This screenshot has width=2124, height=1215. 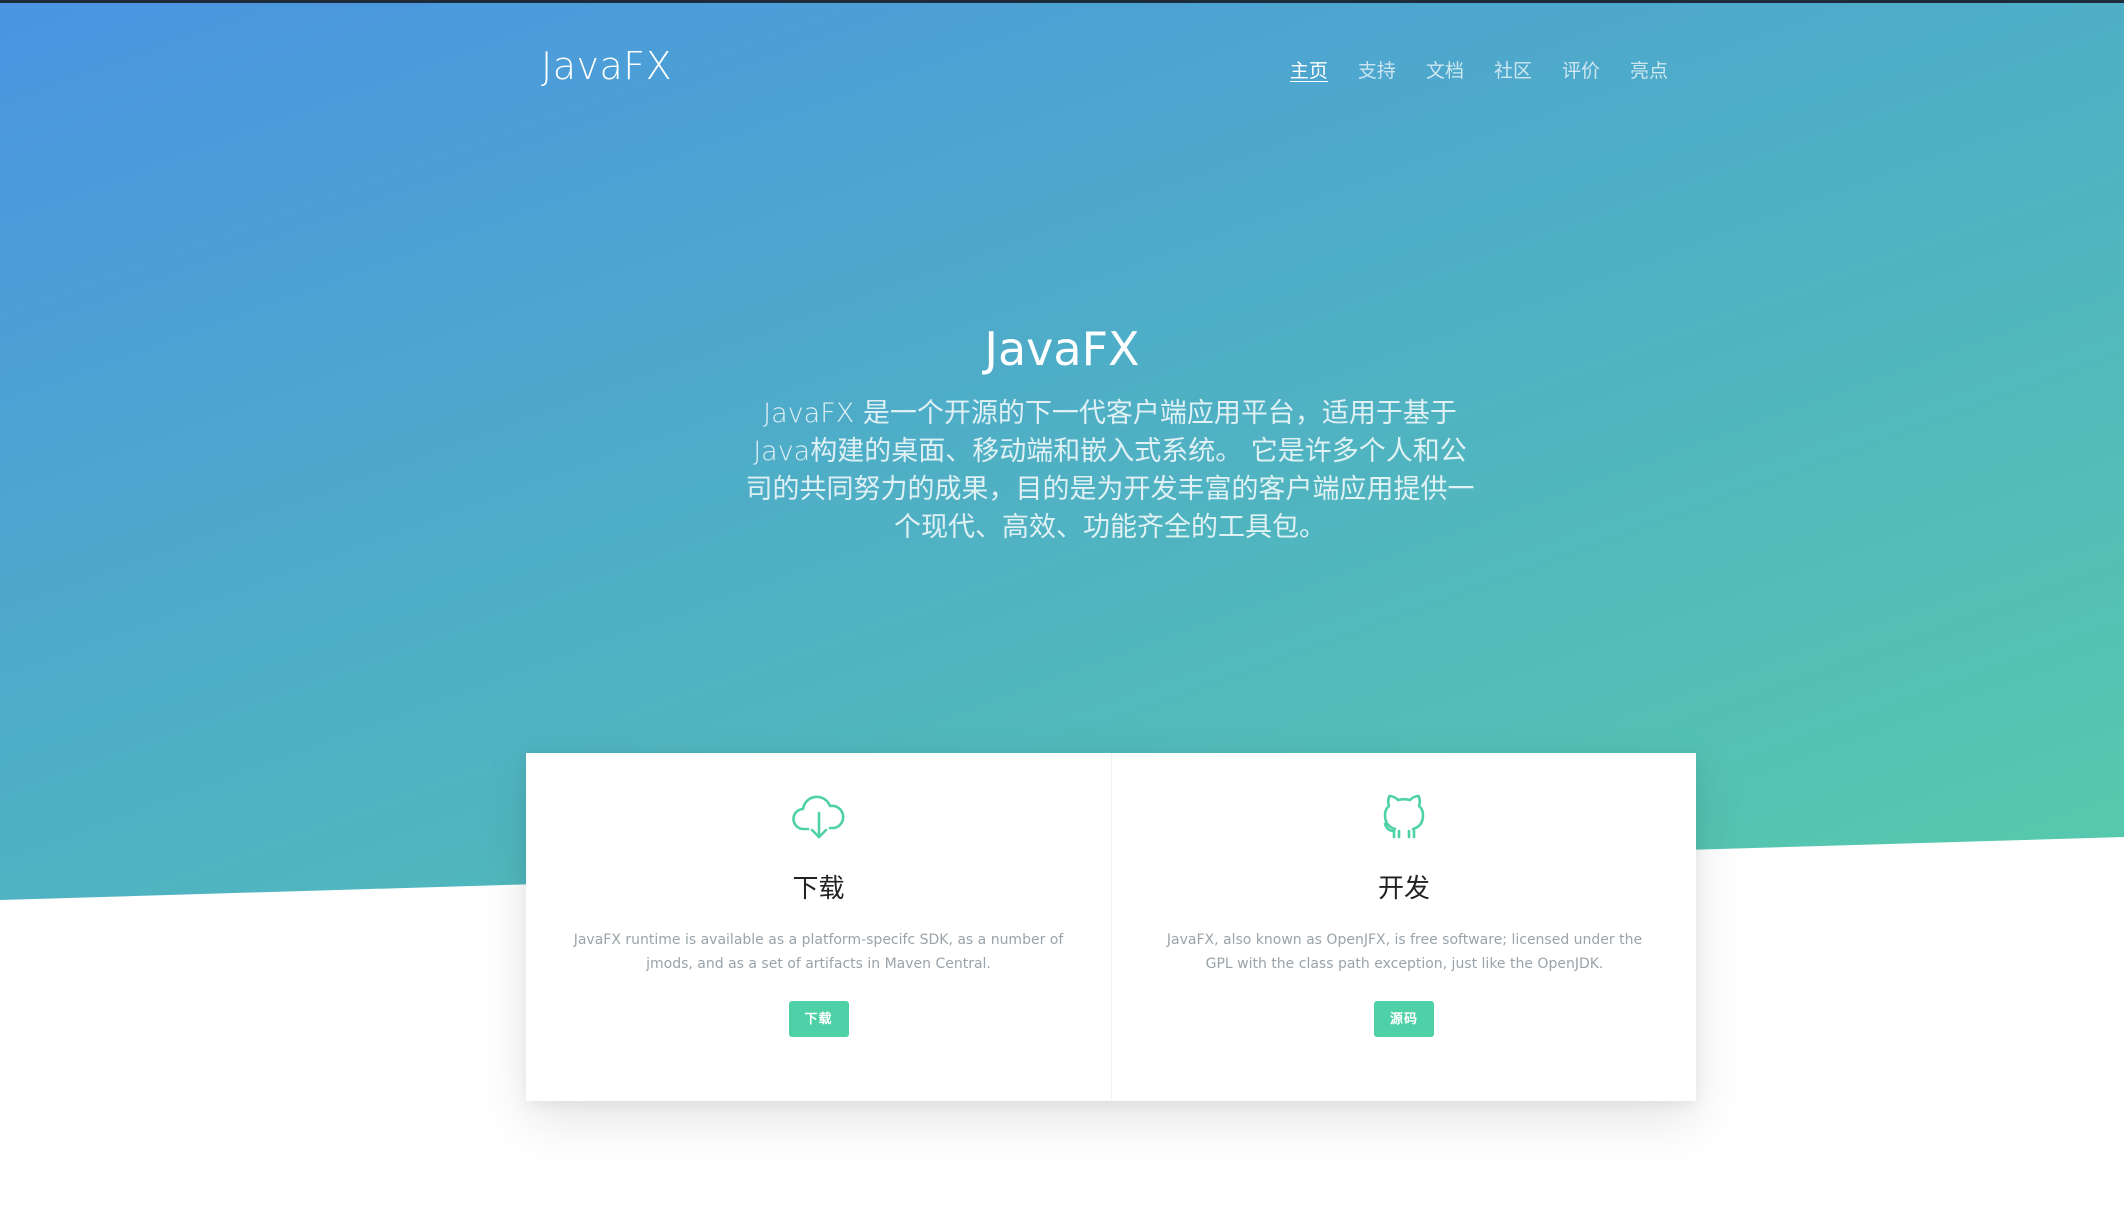 I want to click on nav-community: 社区, so click(x=1513, y=69).